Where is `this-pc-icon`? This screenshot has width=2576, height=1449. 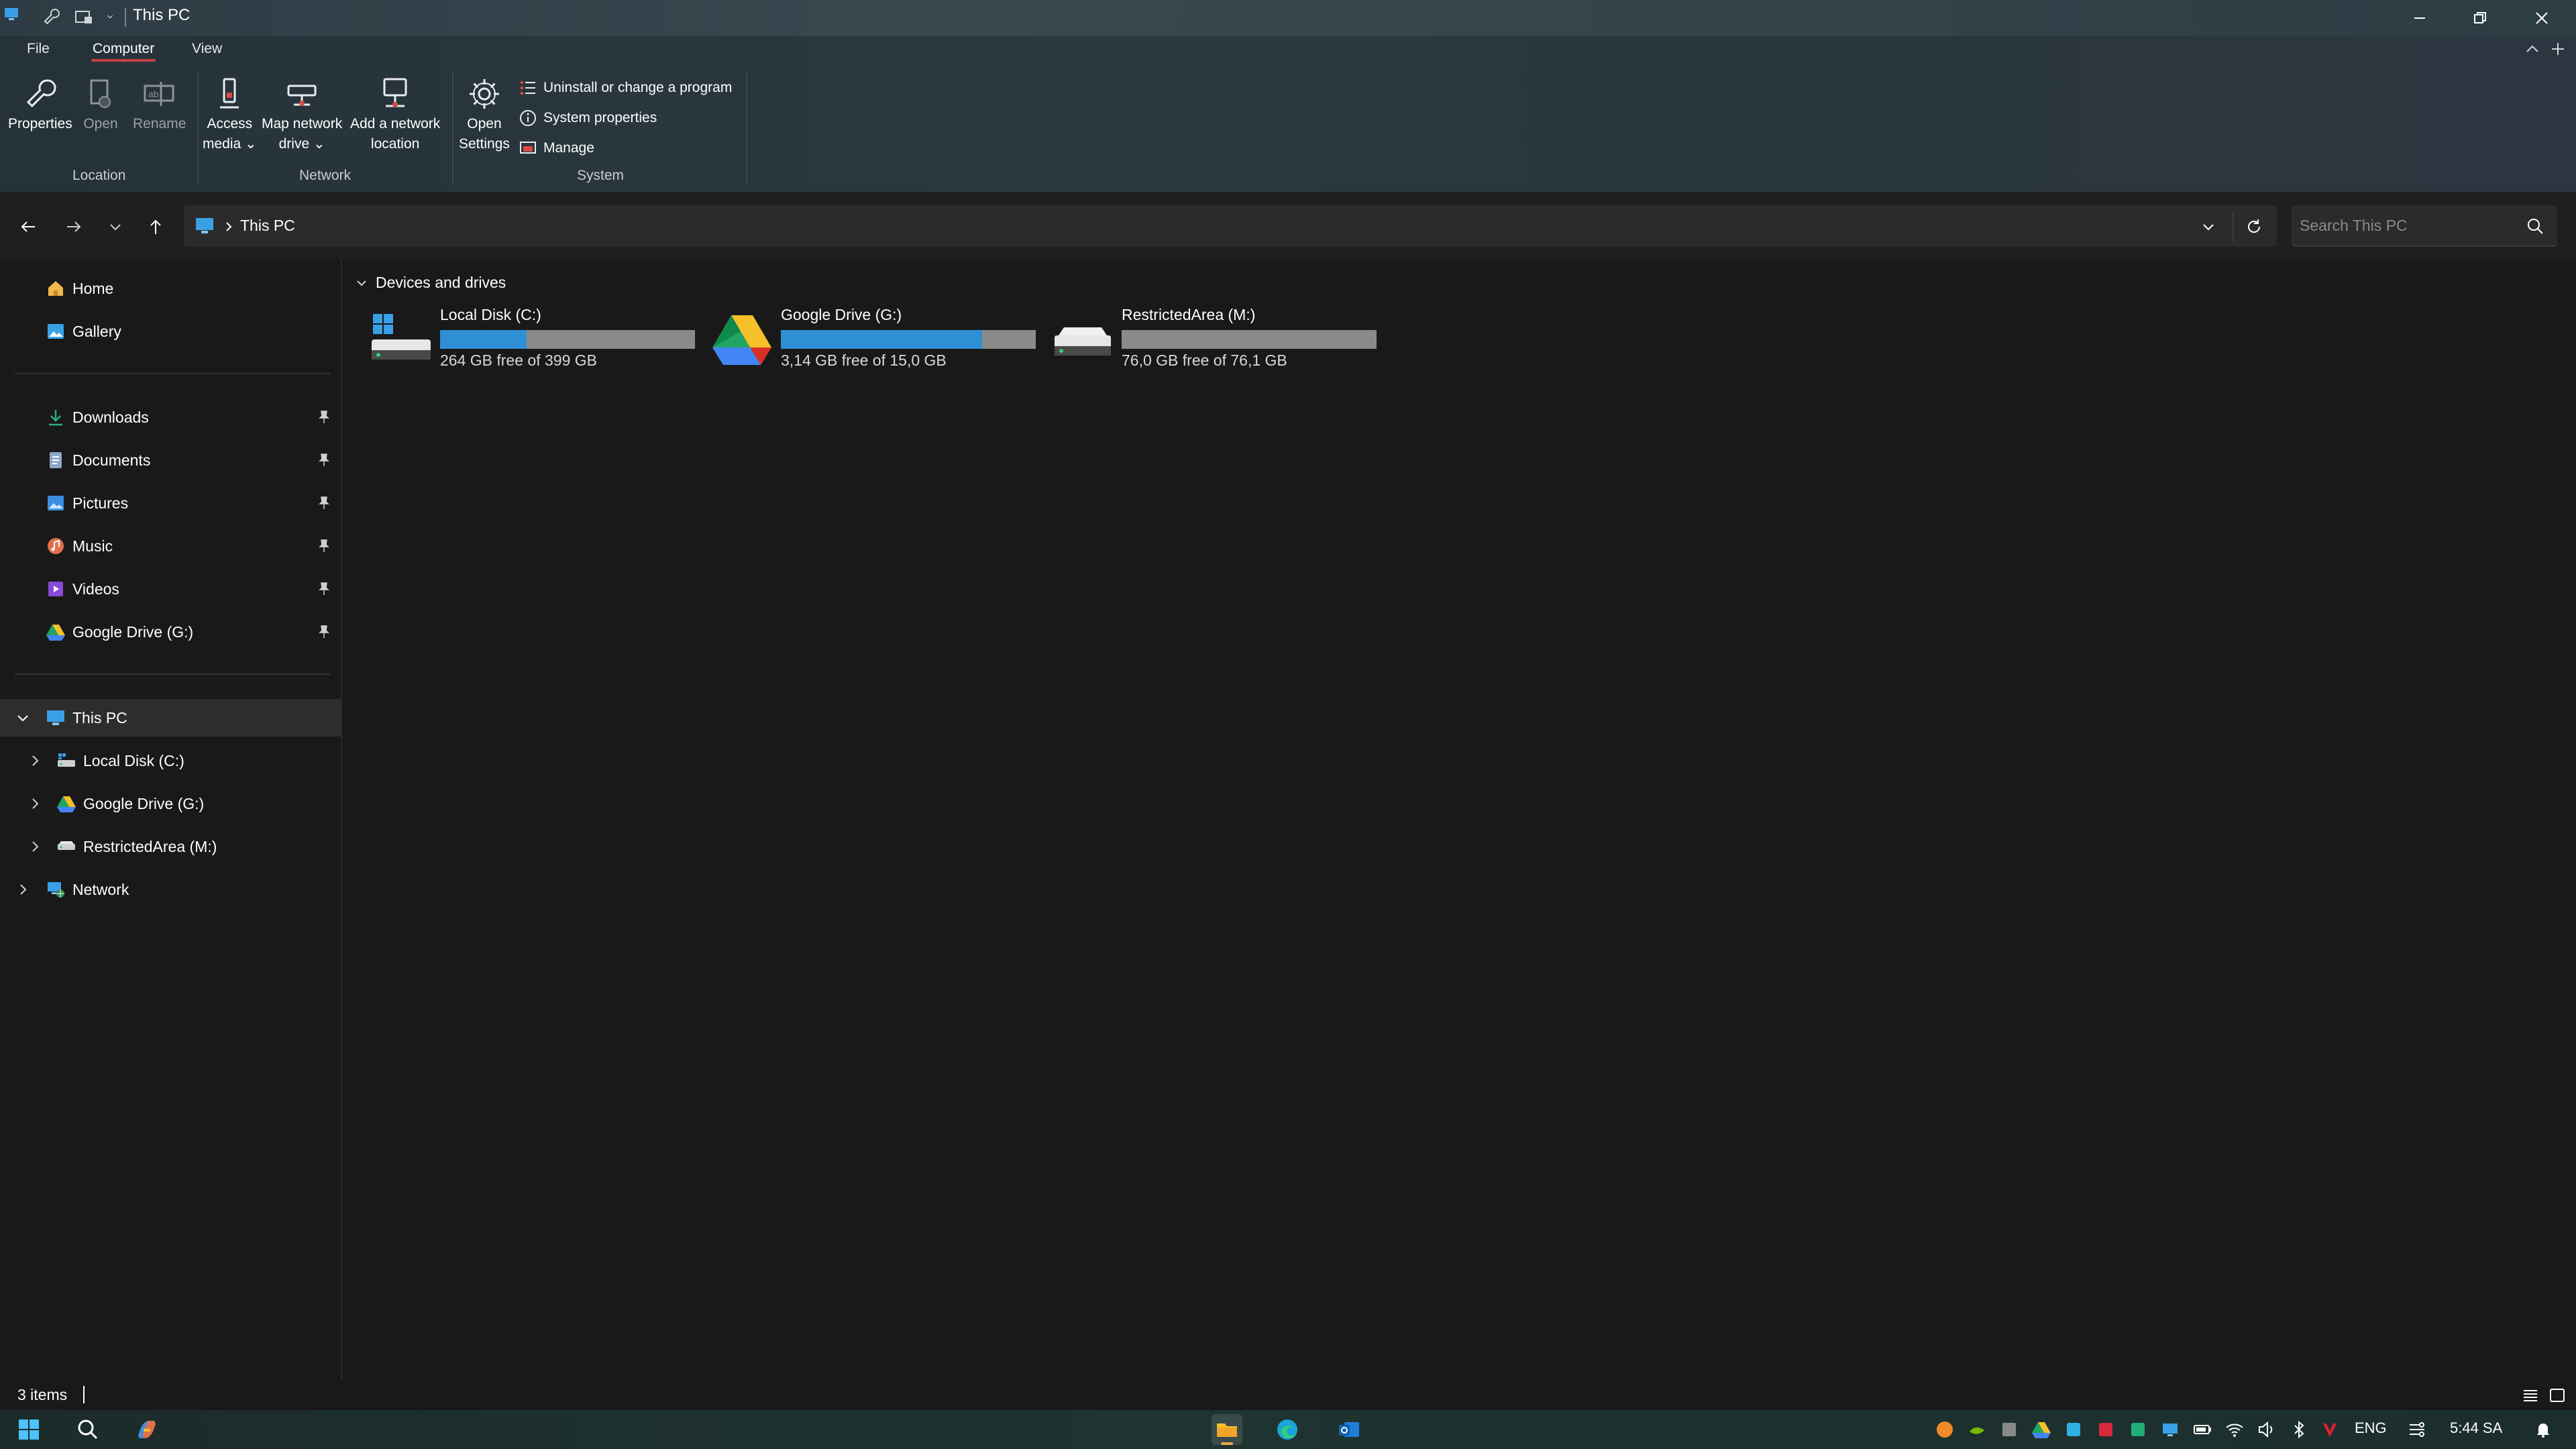 this-pc-icon is located at coordinates (11, 14).